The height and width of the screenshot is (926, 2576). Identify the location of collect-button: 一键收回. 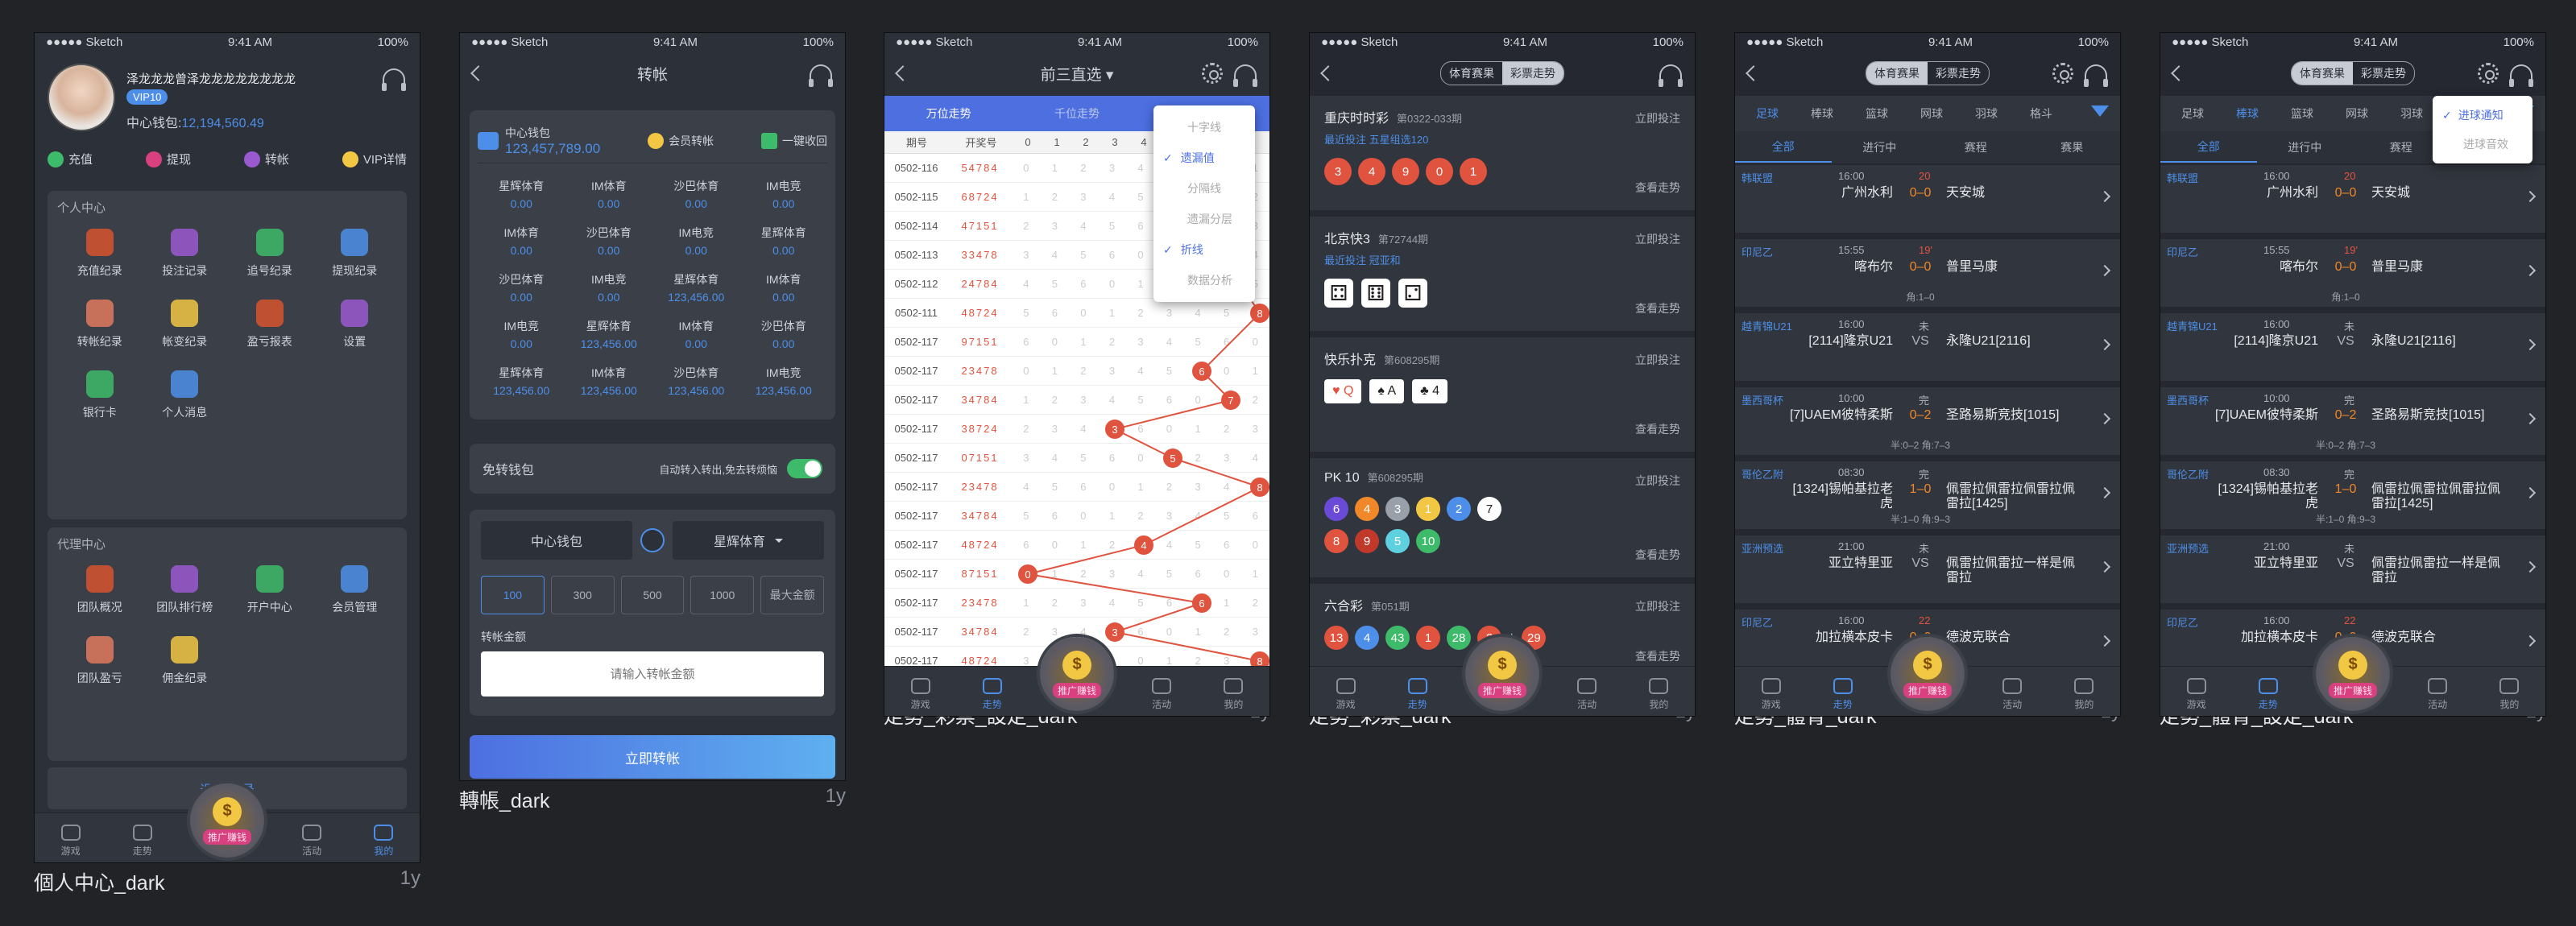
(793, 140).